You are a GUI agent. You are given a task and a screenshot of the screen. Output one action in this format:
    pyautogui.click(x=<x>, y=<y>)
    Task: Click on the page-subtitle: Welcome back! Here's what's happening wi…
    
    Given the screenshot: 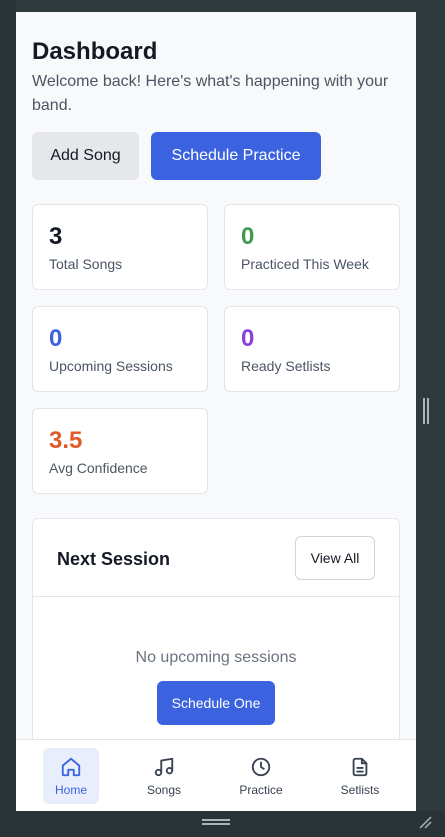 What is the action you would take?
    pyautogui.click(x=210, y=93)
    